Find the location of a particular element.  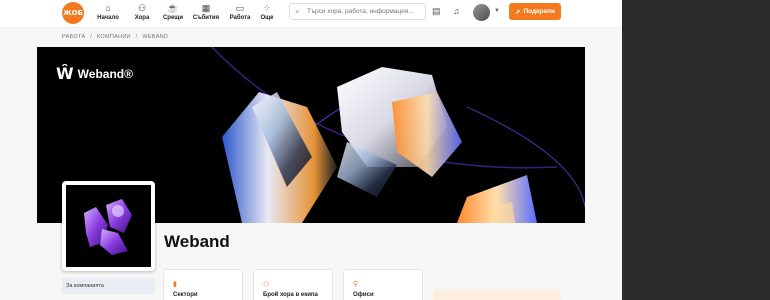

nav-item-meetings: ☕ Срещи is located at coordinates (173, 12).